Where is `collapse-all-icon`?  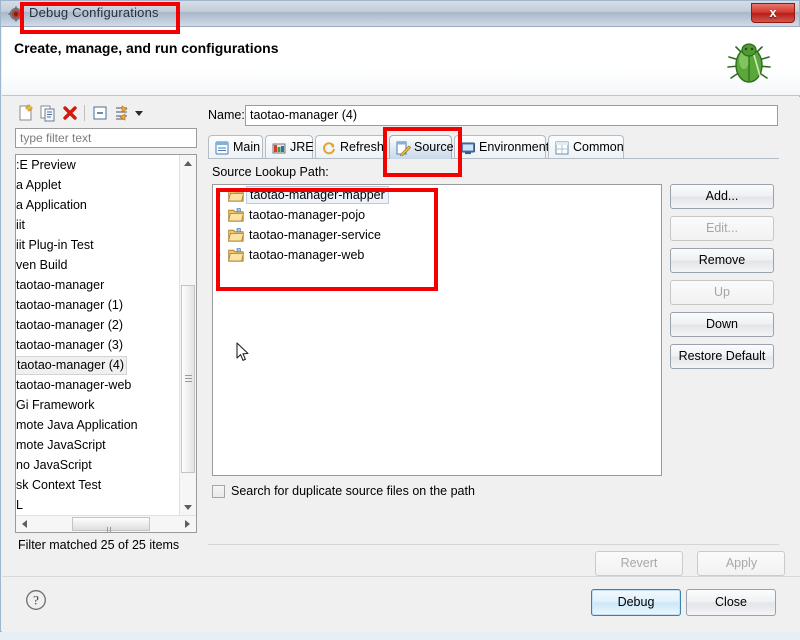 collapse-all-icon is located at coordinates (100, 113).